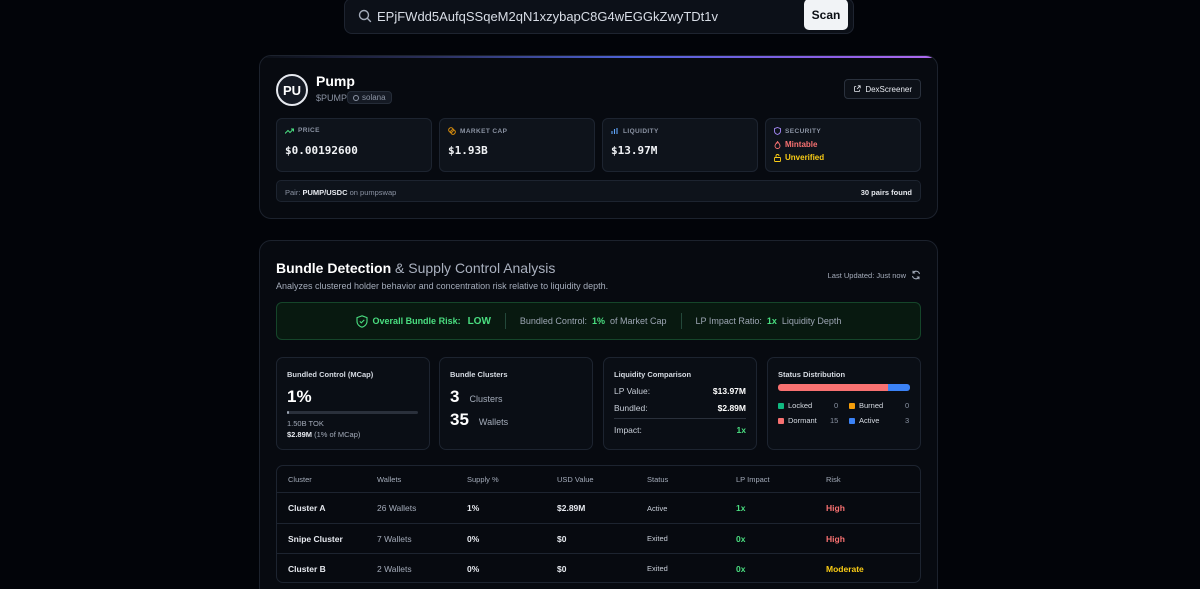 Image resolution: width=1200 pixels, height=589 pixels. What do you see at coordinates (771, 321) in the screenshot?
I see `lp-impact-value: 1x` at bounding box center [771, 321].